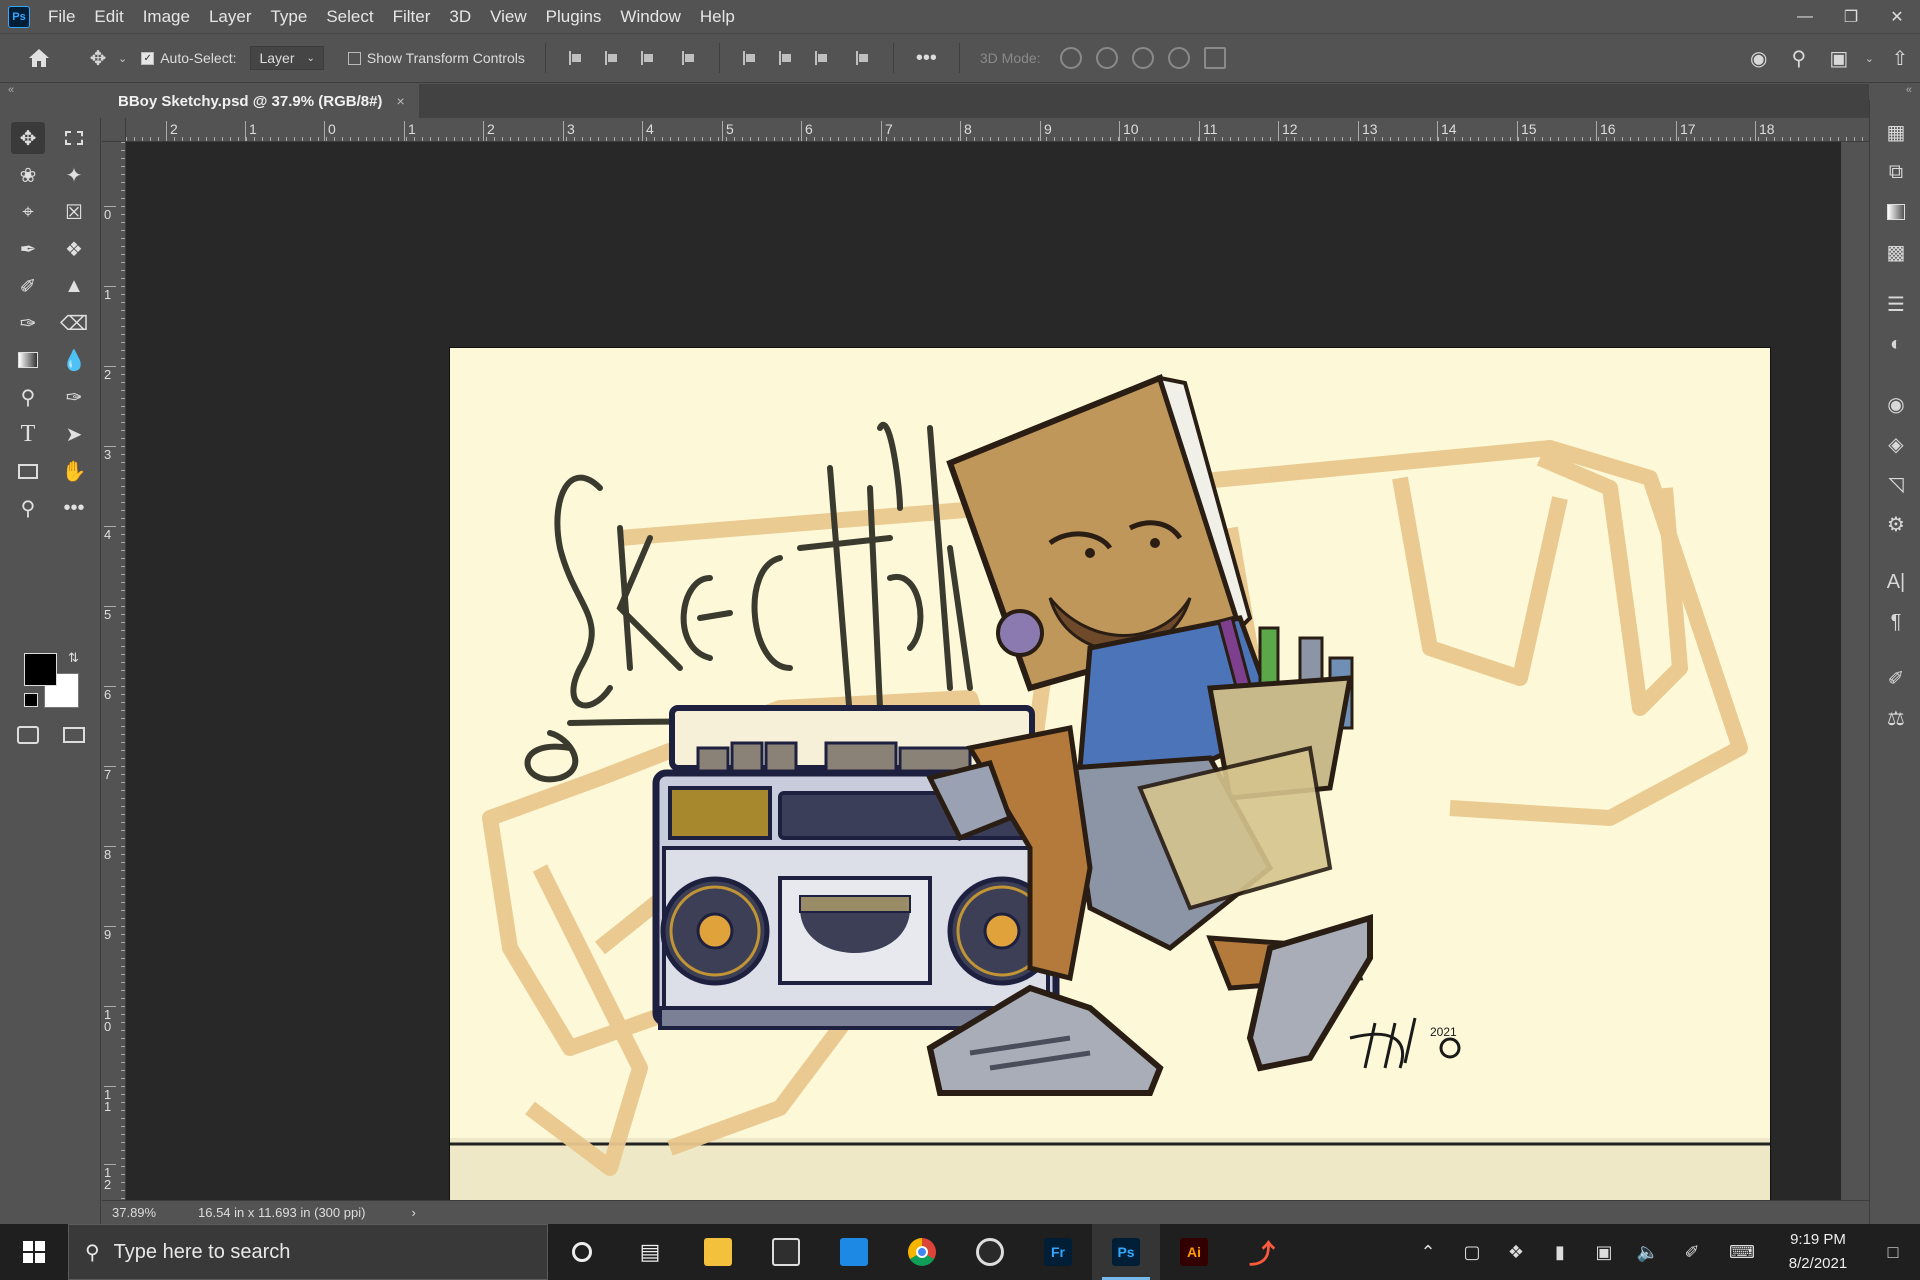 The image size is (1920, 1280). Describe the element at coordinates (73, 658) in the screenshot. I see `swap-colors-icon: ⇅` at that location.